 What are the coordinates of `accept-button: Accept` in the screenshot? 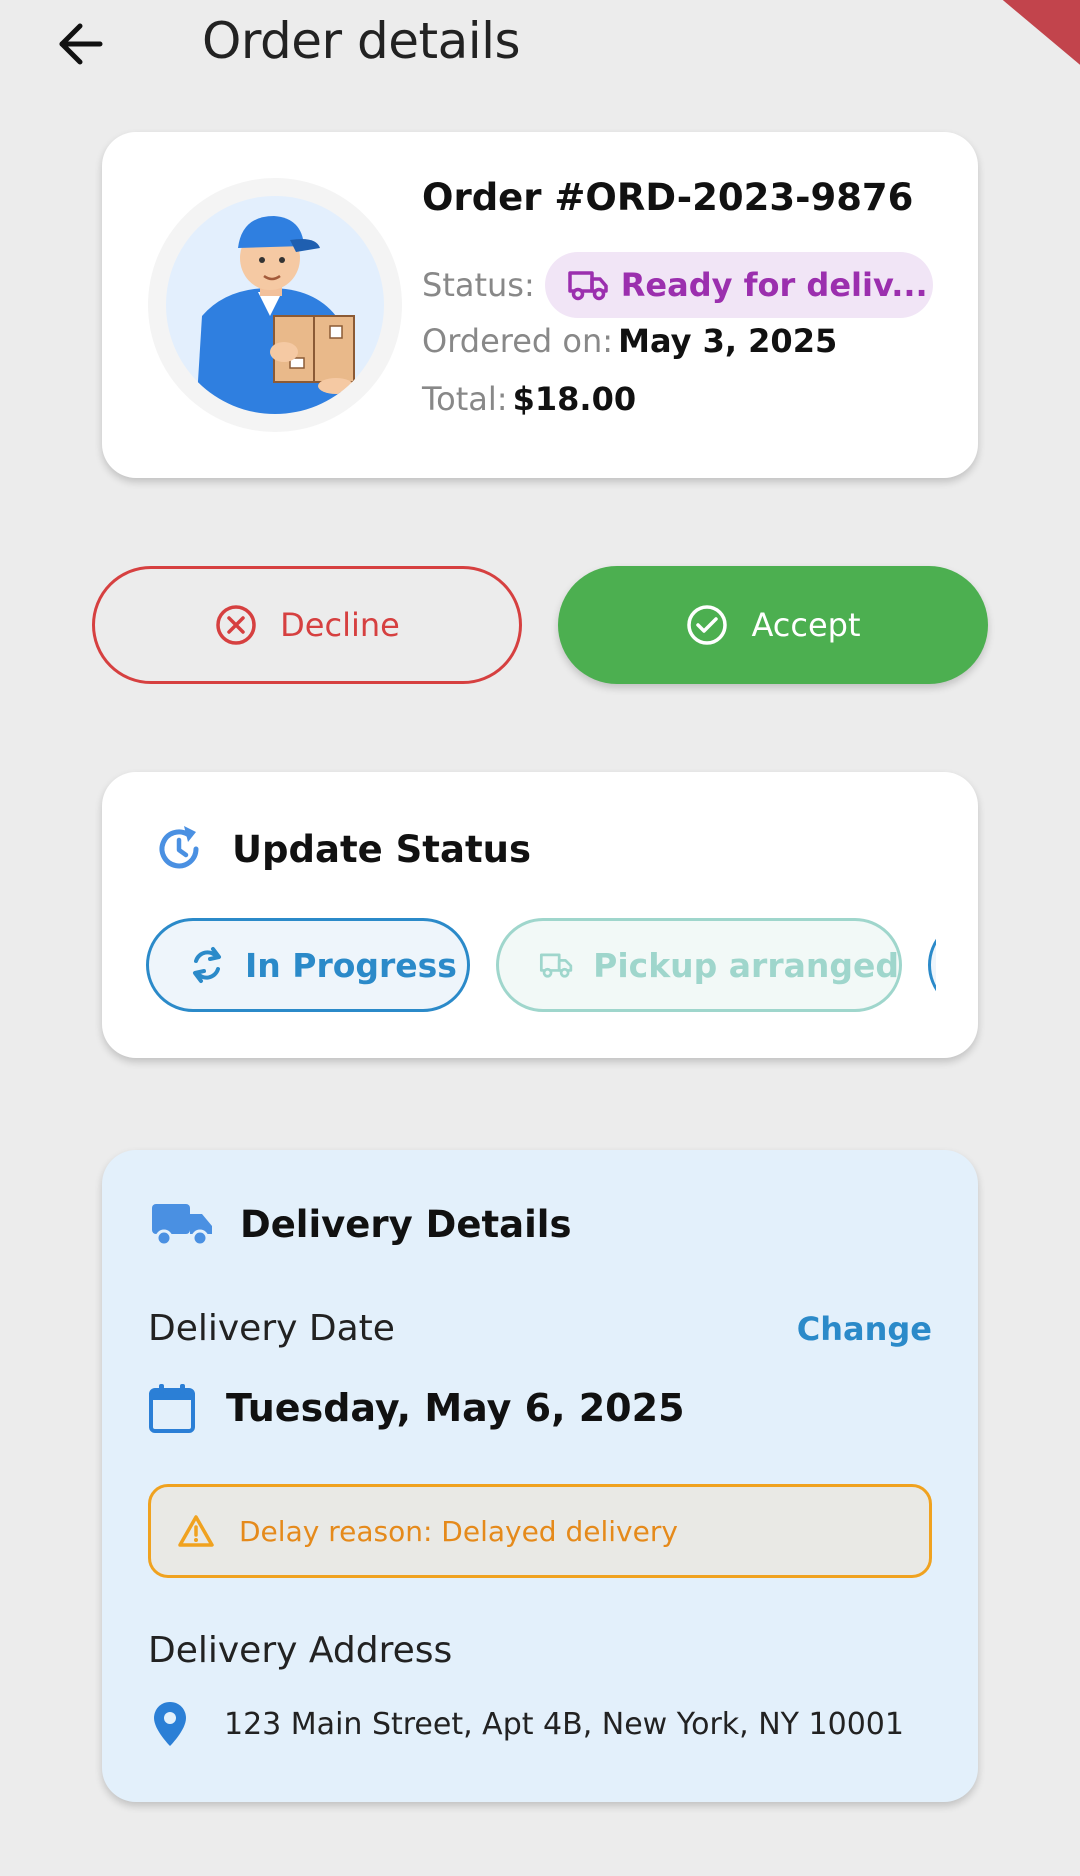 It's located at (773, 625).